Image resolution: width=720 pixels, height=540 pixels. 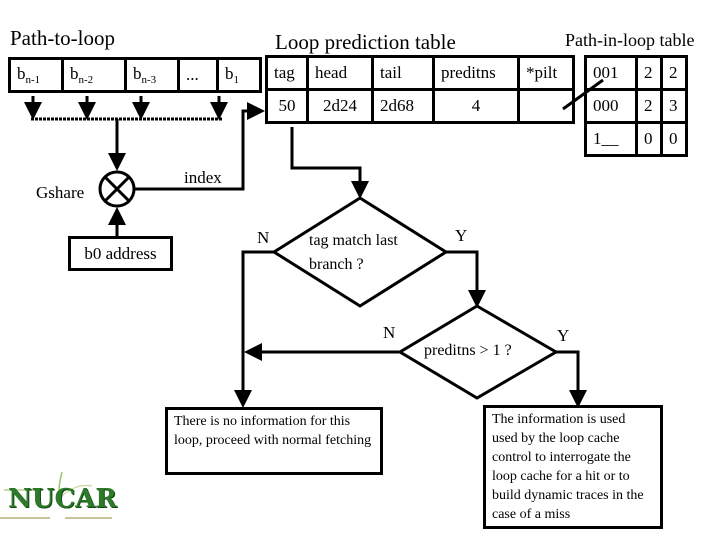 What do you see at coordinates (468, 350) in the screenshot?
I see `decision-preditns-text: preditns > 1 ?` at bounding box center [468, 350].